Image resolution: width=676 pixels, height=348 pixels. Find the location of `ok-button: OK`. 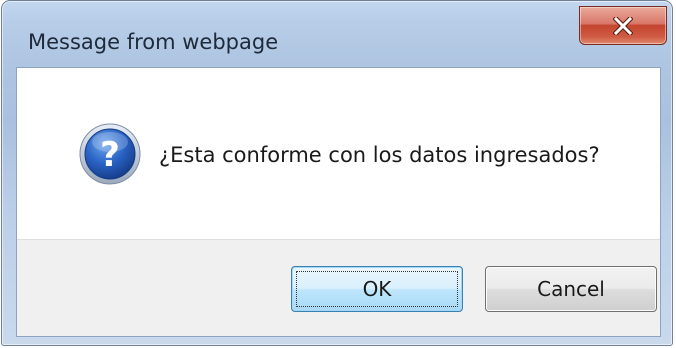

ok-button: OK is located at coordinates (377, 289).